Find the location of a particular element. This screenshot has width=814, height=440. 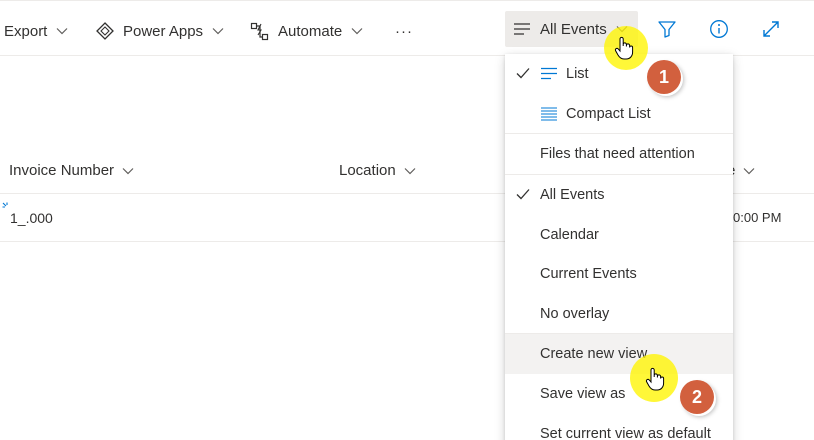

menu-item-label: All Events is located at coordinates (572, 195).